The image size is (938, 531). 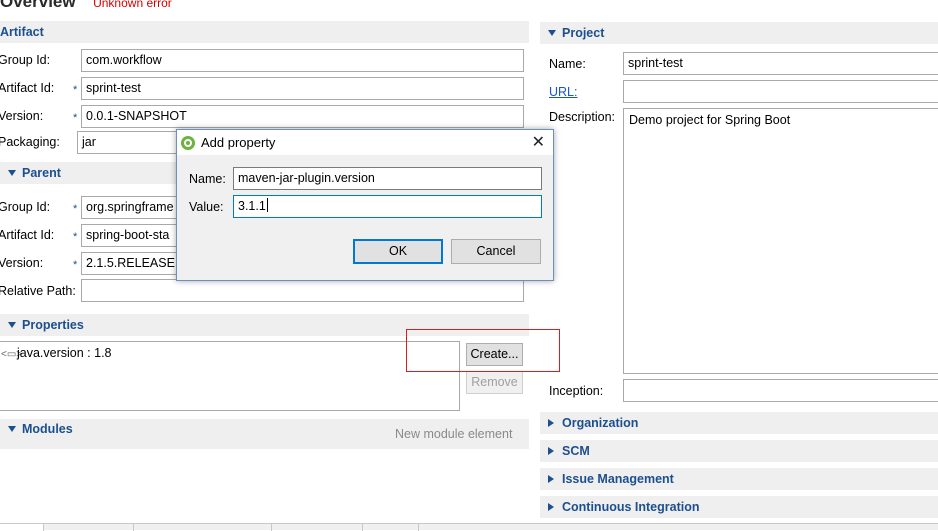 What do you see at coordinates (64, 353) in the screenshot?
I see `property-label: java.version : 1.8` at bounding box center [64, 353].